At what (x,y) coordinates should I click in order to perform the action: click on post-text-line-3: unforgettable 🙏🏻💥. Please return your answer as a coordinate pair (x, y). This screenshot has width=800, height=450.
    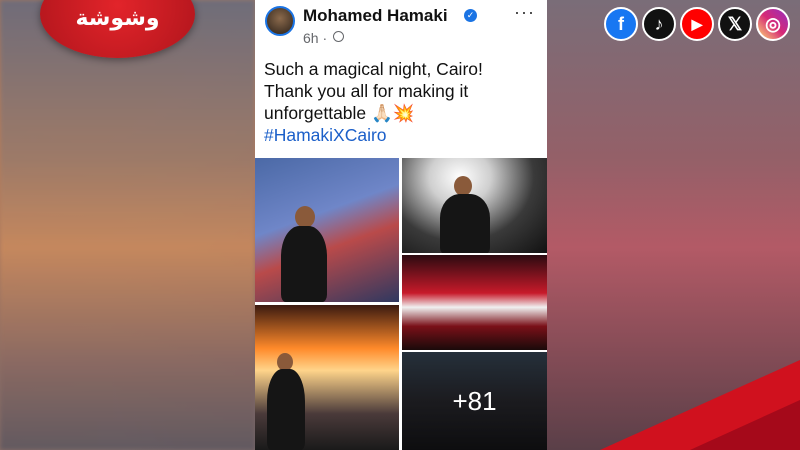
    Looking at the image, I should click on (339, 113).